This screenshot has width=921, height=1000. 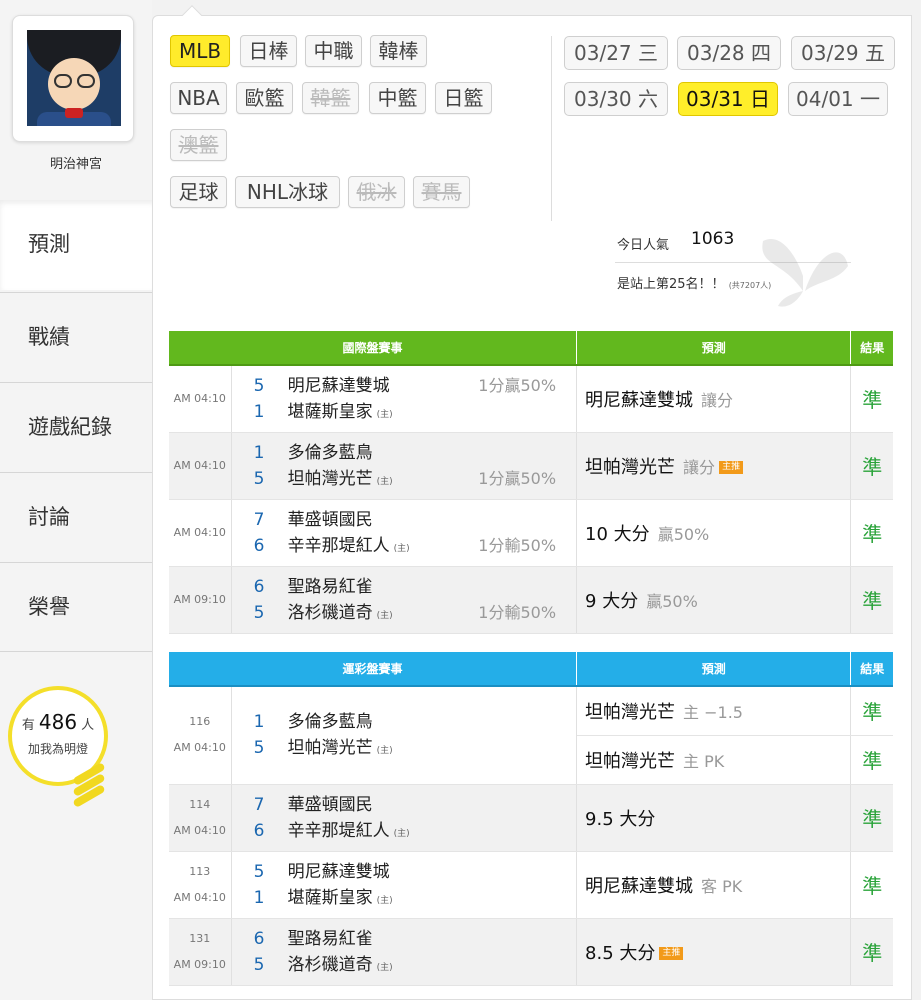 I want to click on game-info: 116 AM 04:10, so click(x=200, y=735).